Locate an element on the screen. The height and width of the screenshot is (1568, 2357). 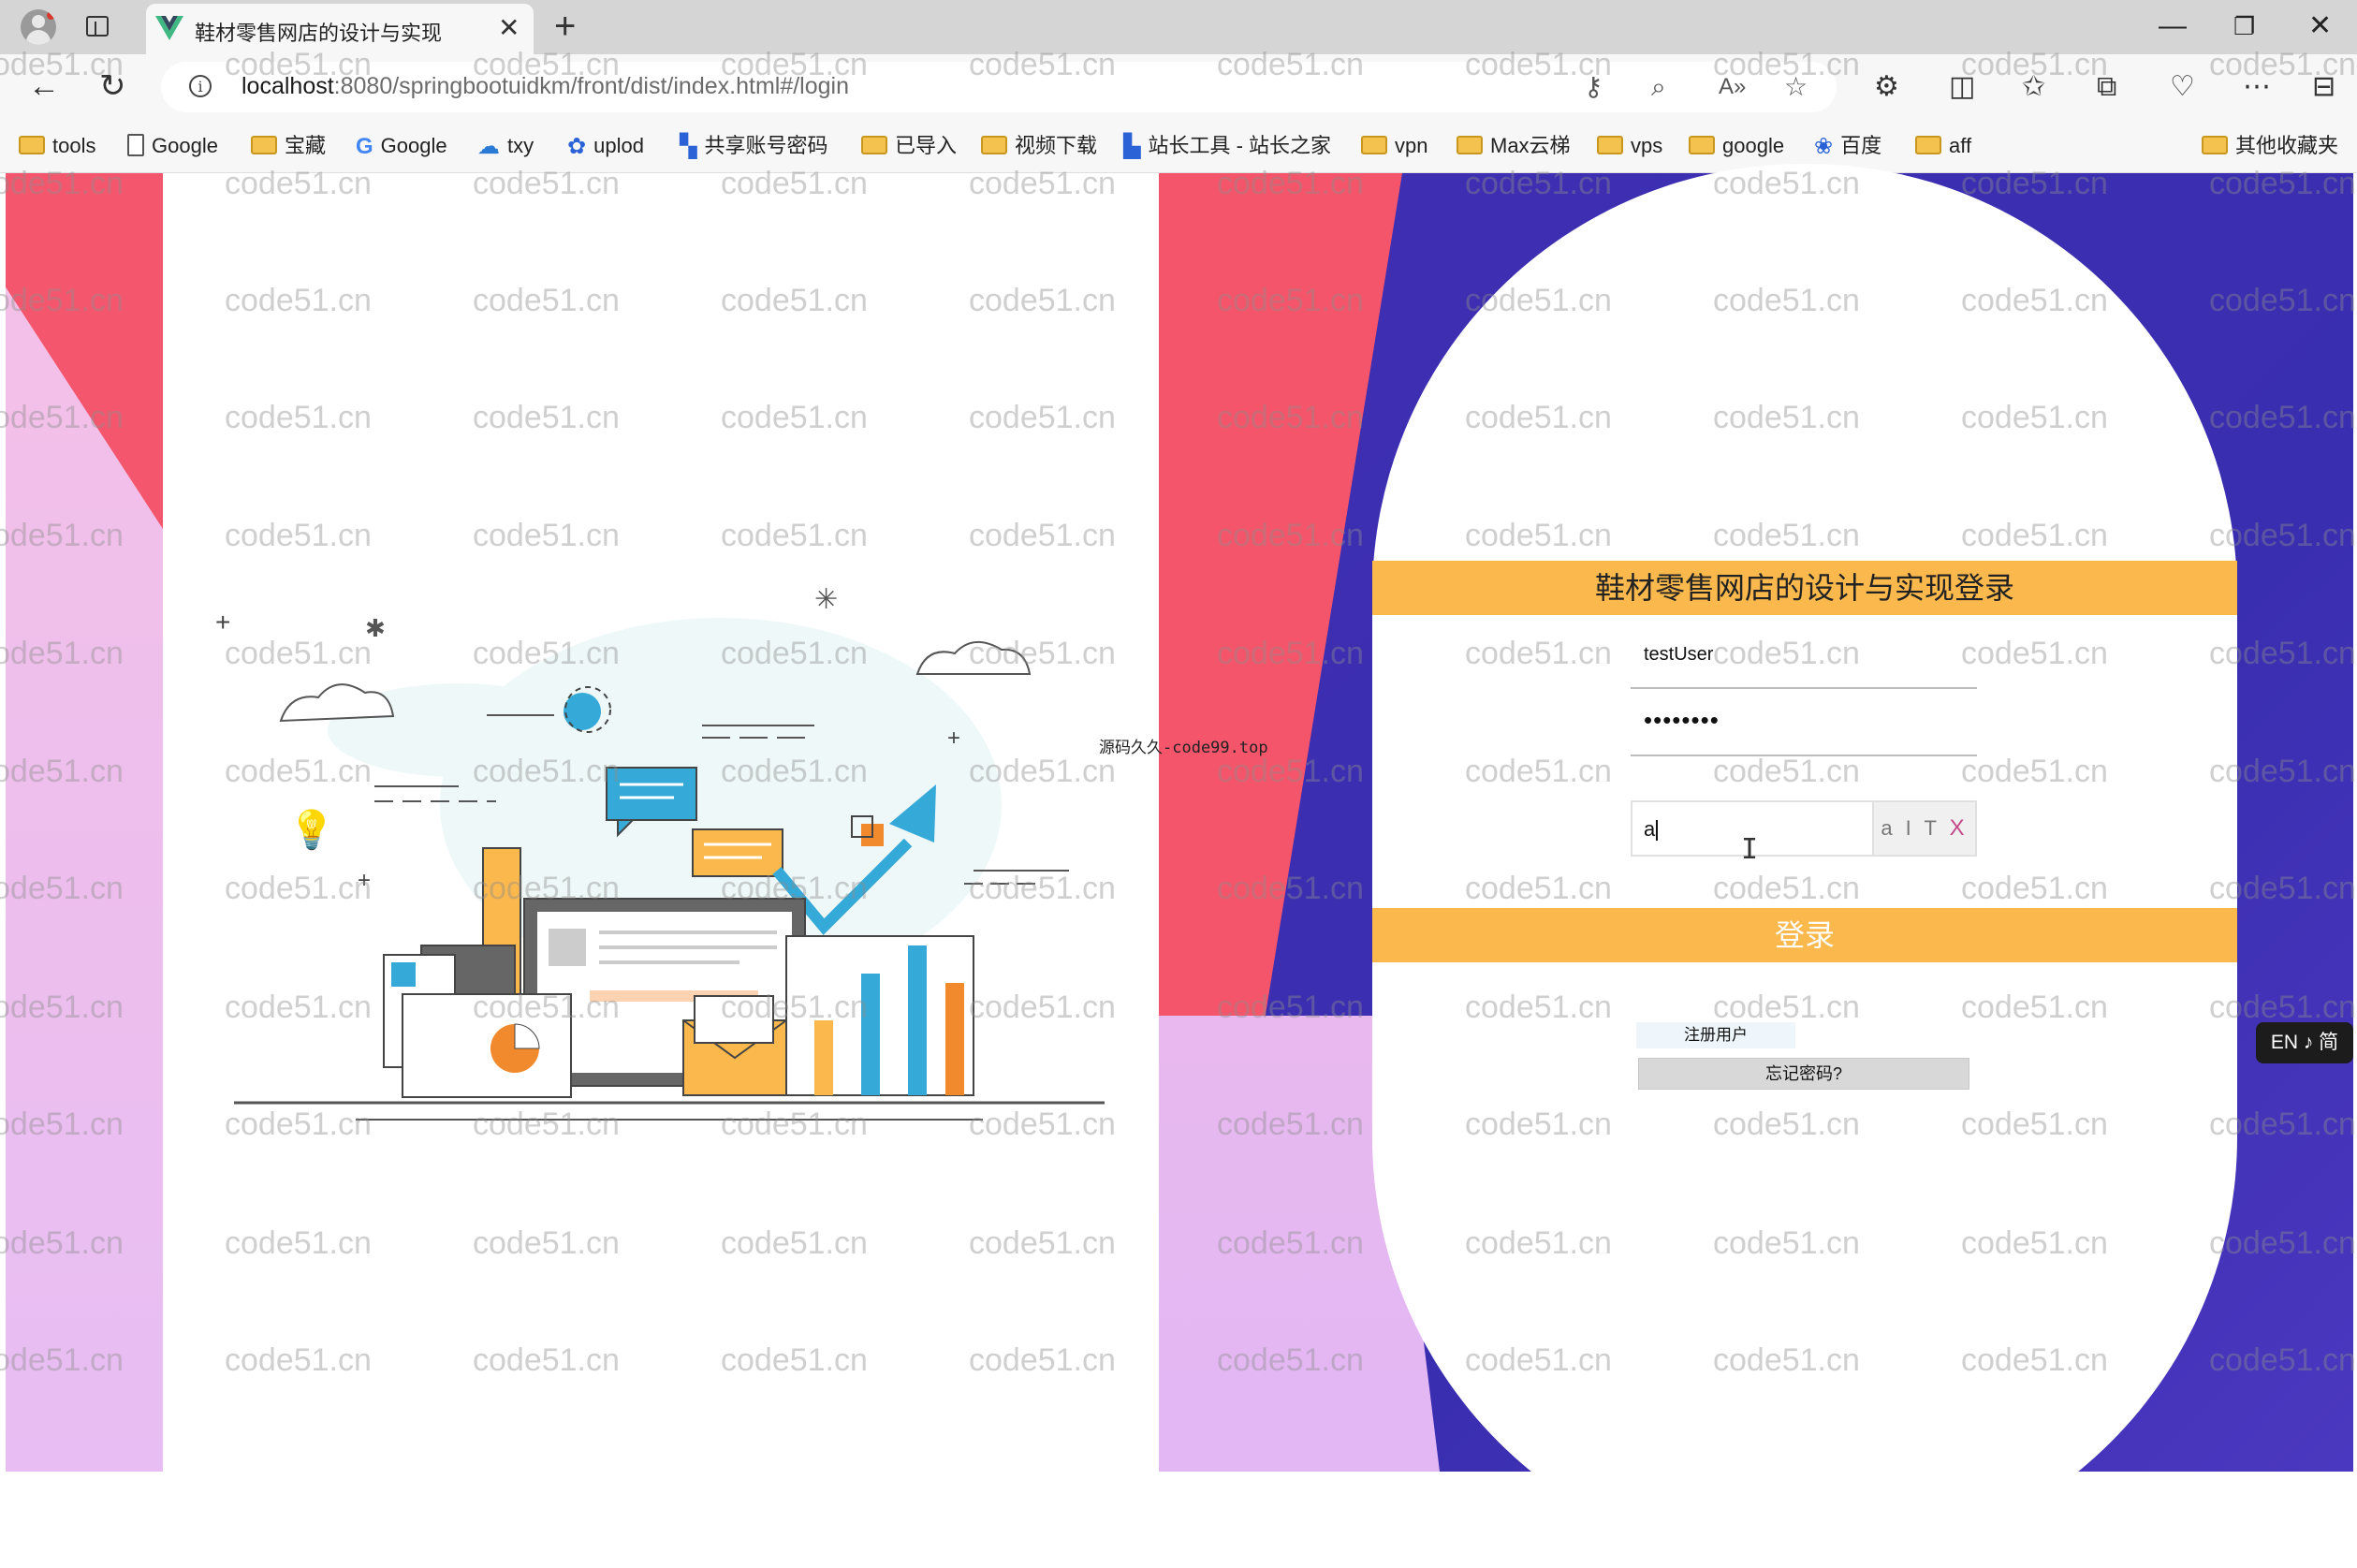
upload-icon: ✿ is located at coordinates (577, 147).